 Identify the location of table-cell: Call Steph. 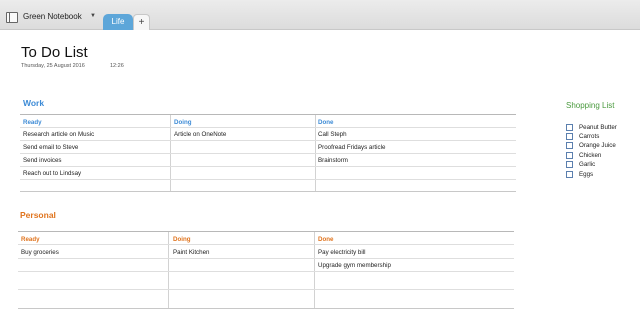
(332, 134).